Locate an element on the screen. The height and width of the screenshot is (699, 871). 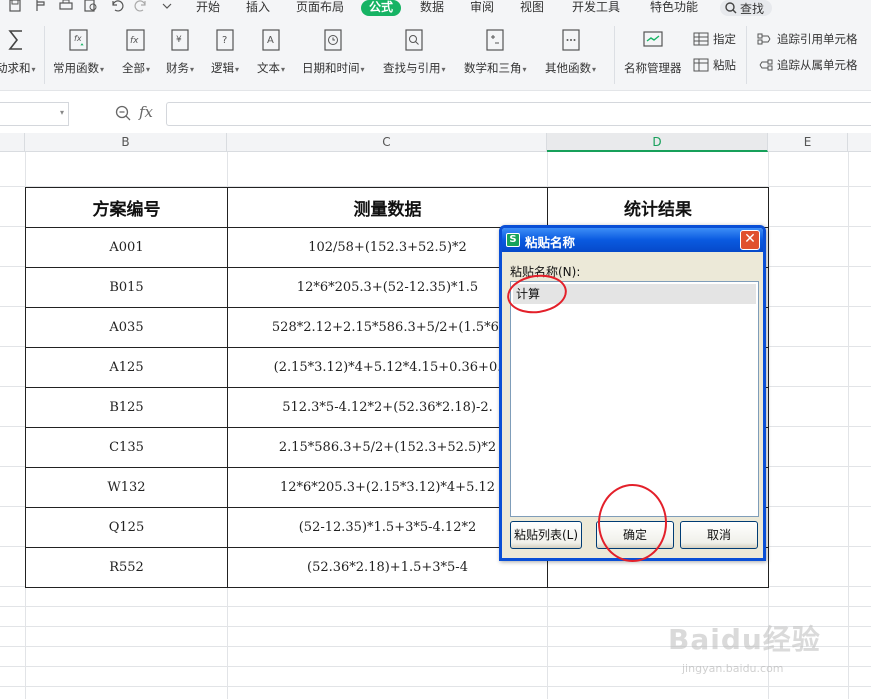
chevron-down-icon is located at coordinates (167, 6).